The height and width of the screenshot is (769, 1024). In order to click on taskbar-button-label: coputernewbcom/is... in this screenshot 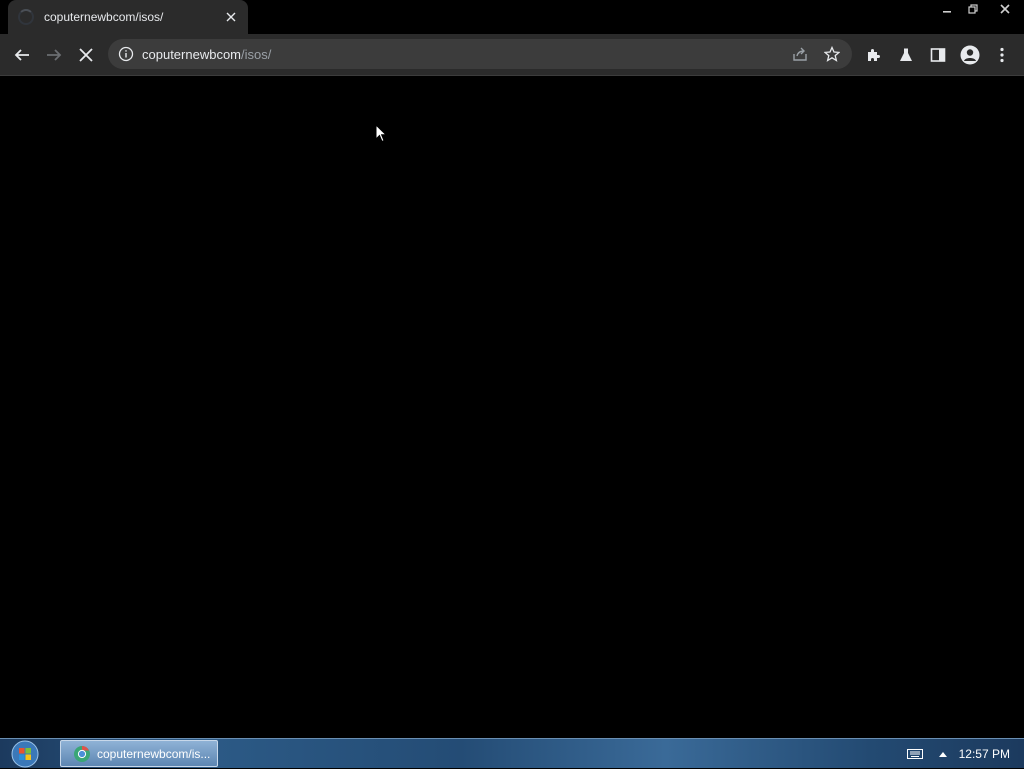, I will do `click(154, 753)`.